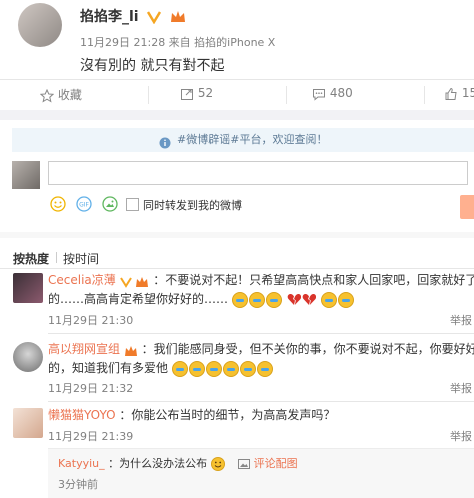 This screenshot has height=498, width=474. Describe the element at coordinates (28, 357) in the screenshot. I see `comment-2-avatar` at that location.